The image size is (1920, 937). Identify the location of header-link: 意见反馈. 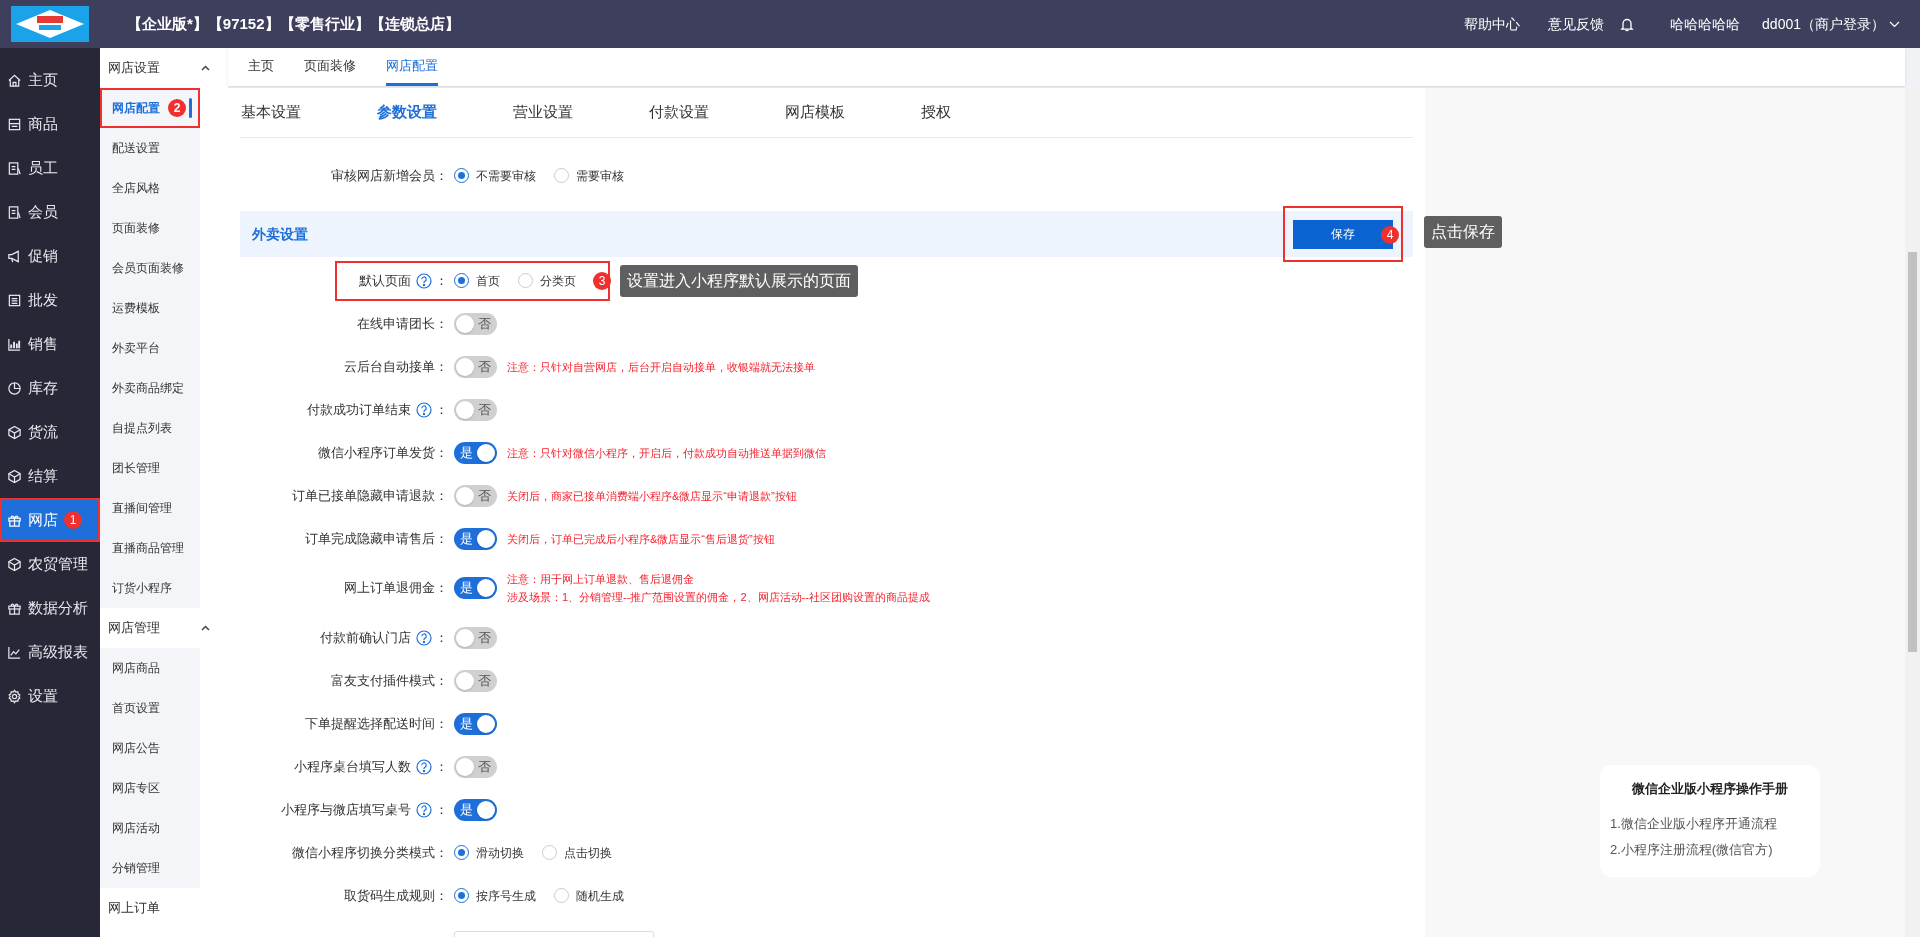
(1576, 24).